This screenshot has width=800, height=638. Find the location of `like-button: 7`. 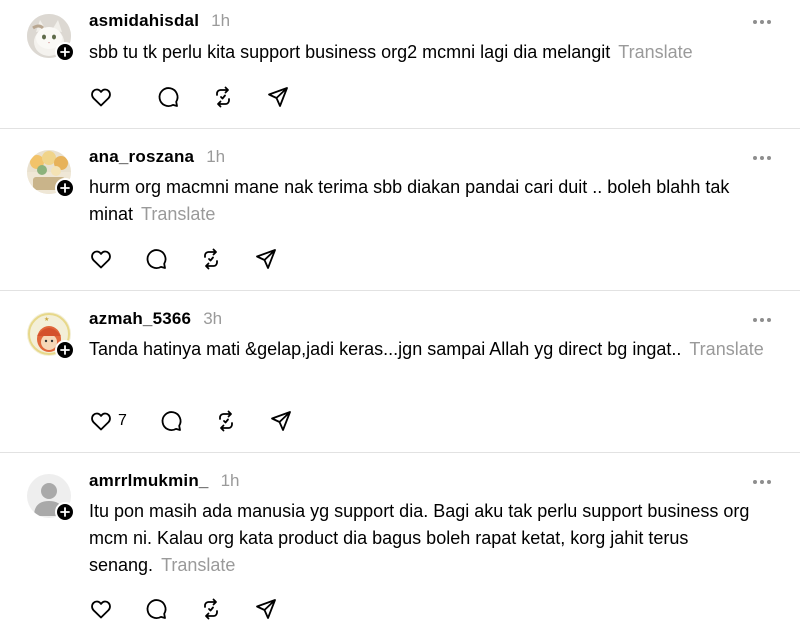

like-button: 7 is located at coordinates (124, 421).